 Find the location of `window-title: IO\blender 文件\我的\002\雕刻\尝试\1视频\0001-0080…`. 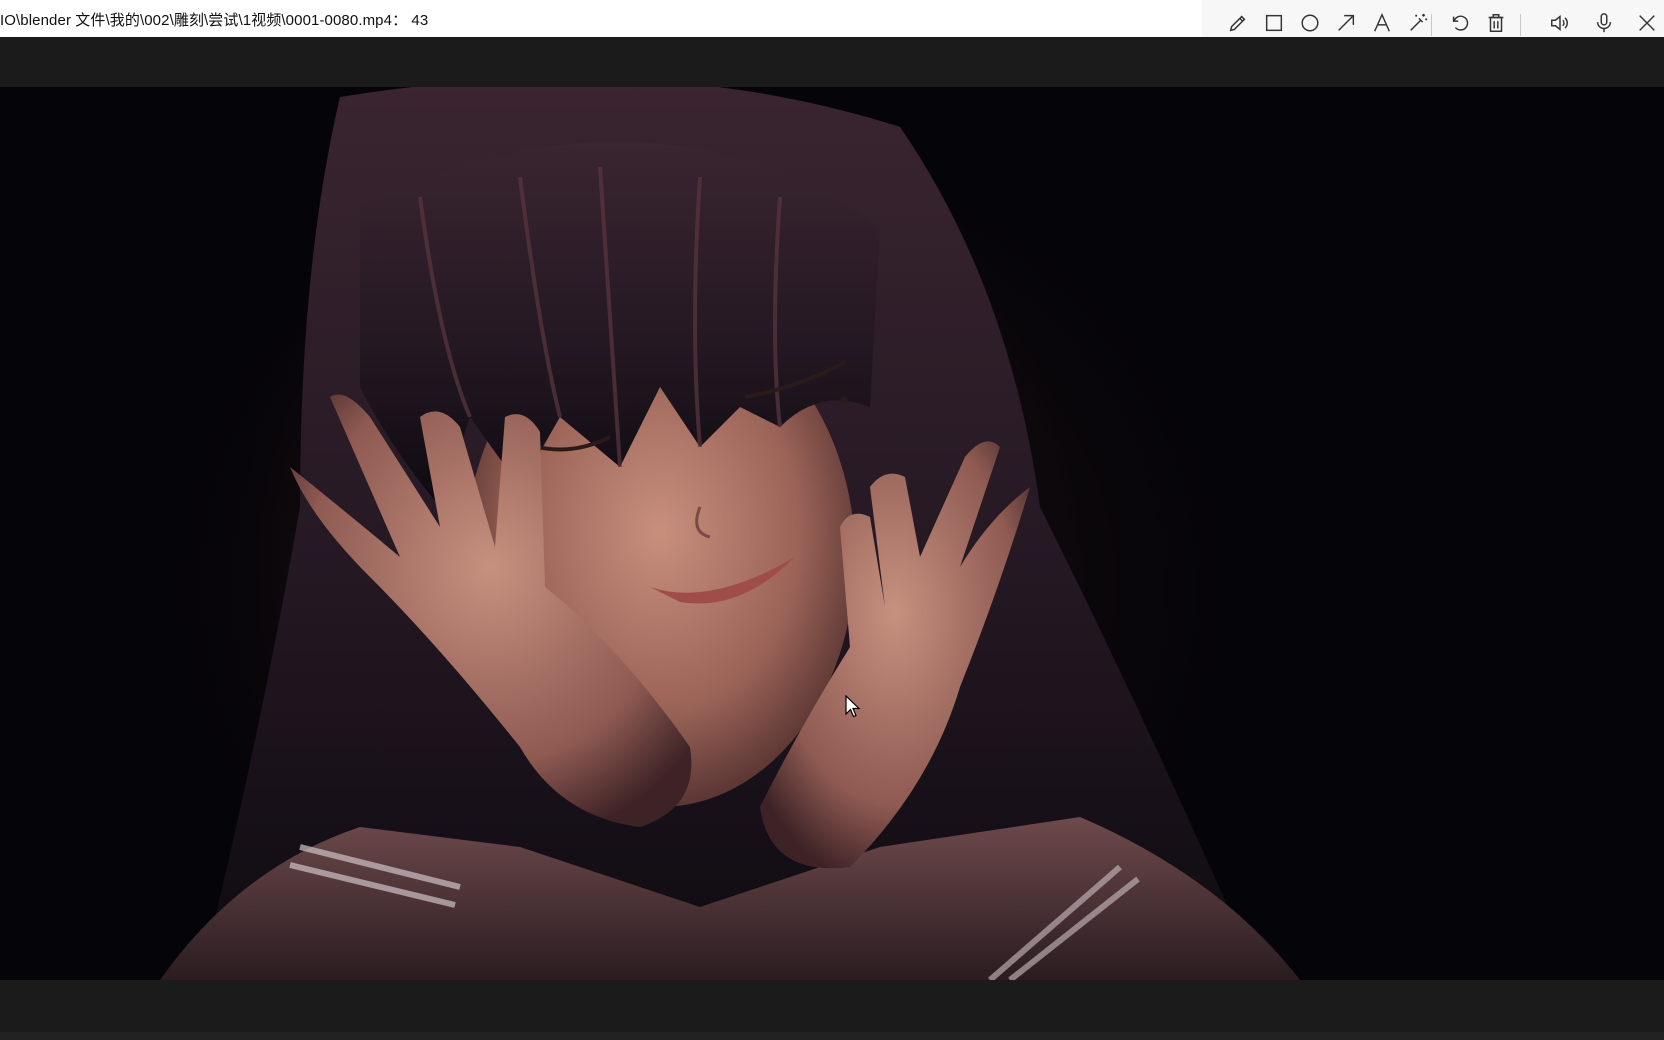

window-title: IO\blender 文件\我的\002\雕刻\尝试\1视频\0001-0080… is located at coordinates (214, 20).